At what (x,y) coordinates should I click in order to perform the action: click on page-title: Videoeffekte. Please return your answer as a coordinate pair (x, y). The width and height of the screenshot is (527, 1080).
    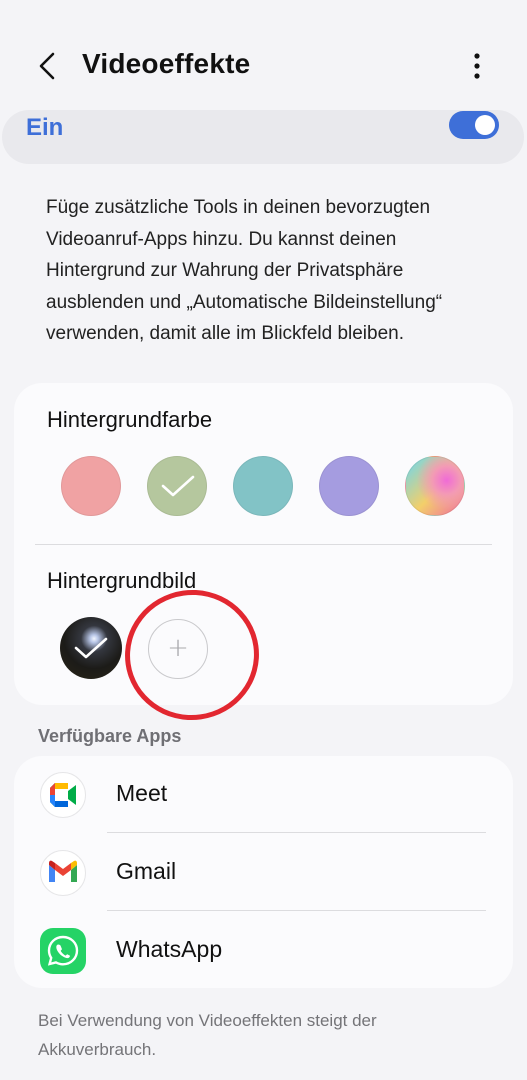
    Looking at the image, I should click on (166, 63).